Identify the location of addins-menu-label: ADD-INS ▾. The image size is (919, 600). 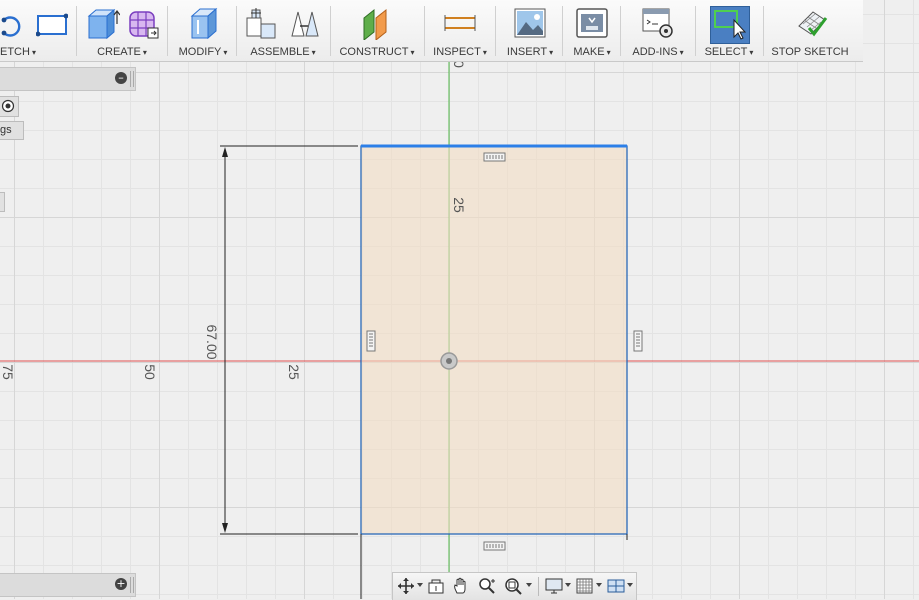
(658, 52).